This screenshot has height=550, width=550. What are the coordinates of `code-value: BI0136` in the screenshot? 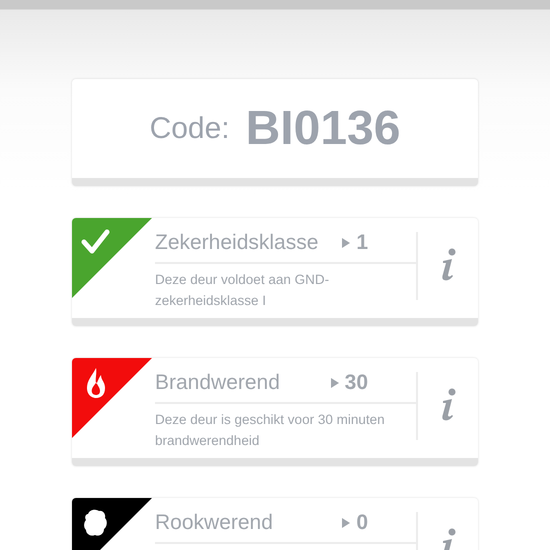 It's located at (323, 128).